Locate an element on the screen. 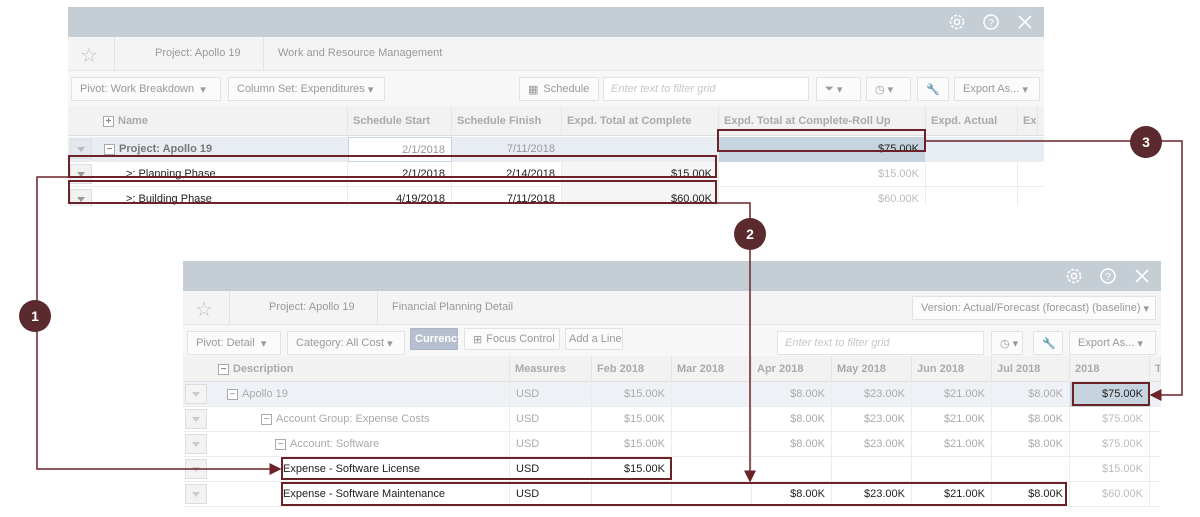 This screenshot has height=517, width=1200. col-header-jun-2018: Jun 2018 is located at coordinates (952, 369).